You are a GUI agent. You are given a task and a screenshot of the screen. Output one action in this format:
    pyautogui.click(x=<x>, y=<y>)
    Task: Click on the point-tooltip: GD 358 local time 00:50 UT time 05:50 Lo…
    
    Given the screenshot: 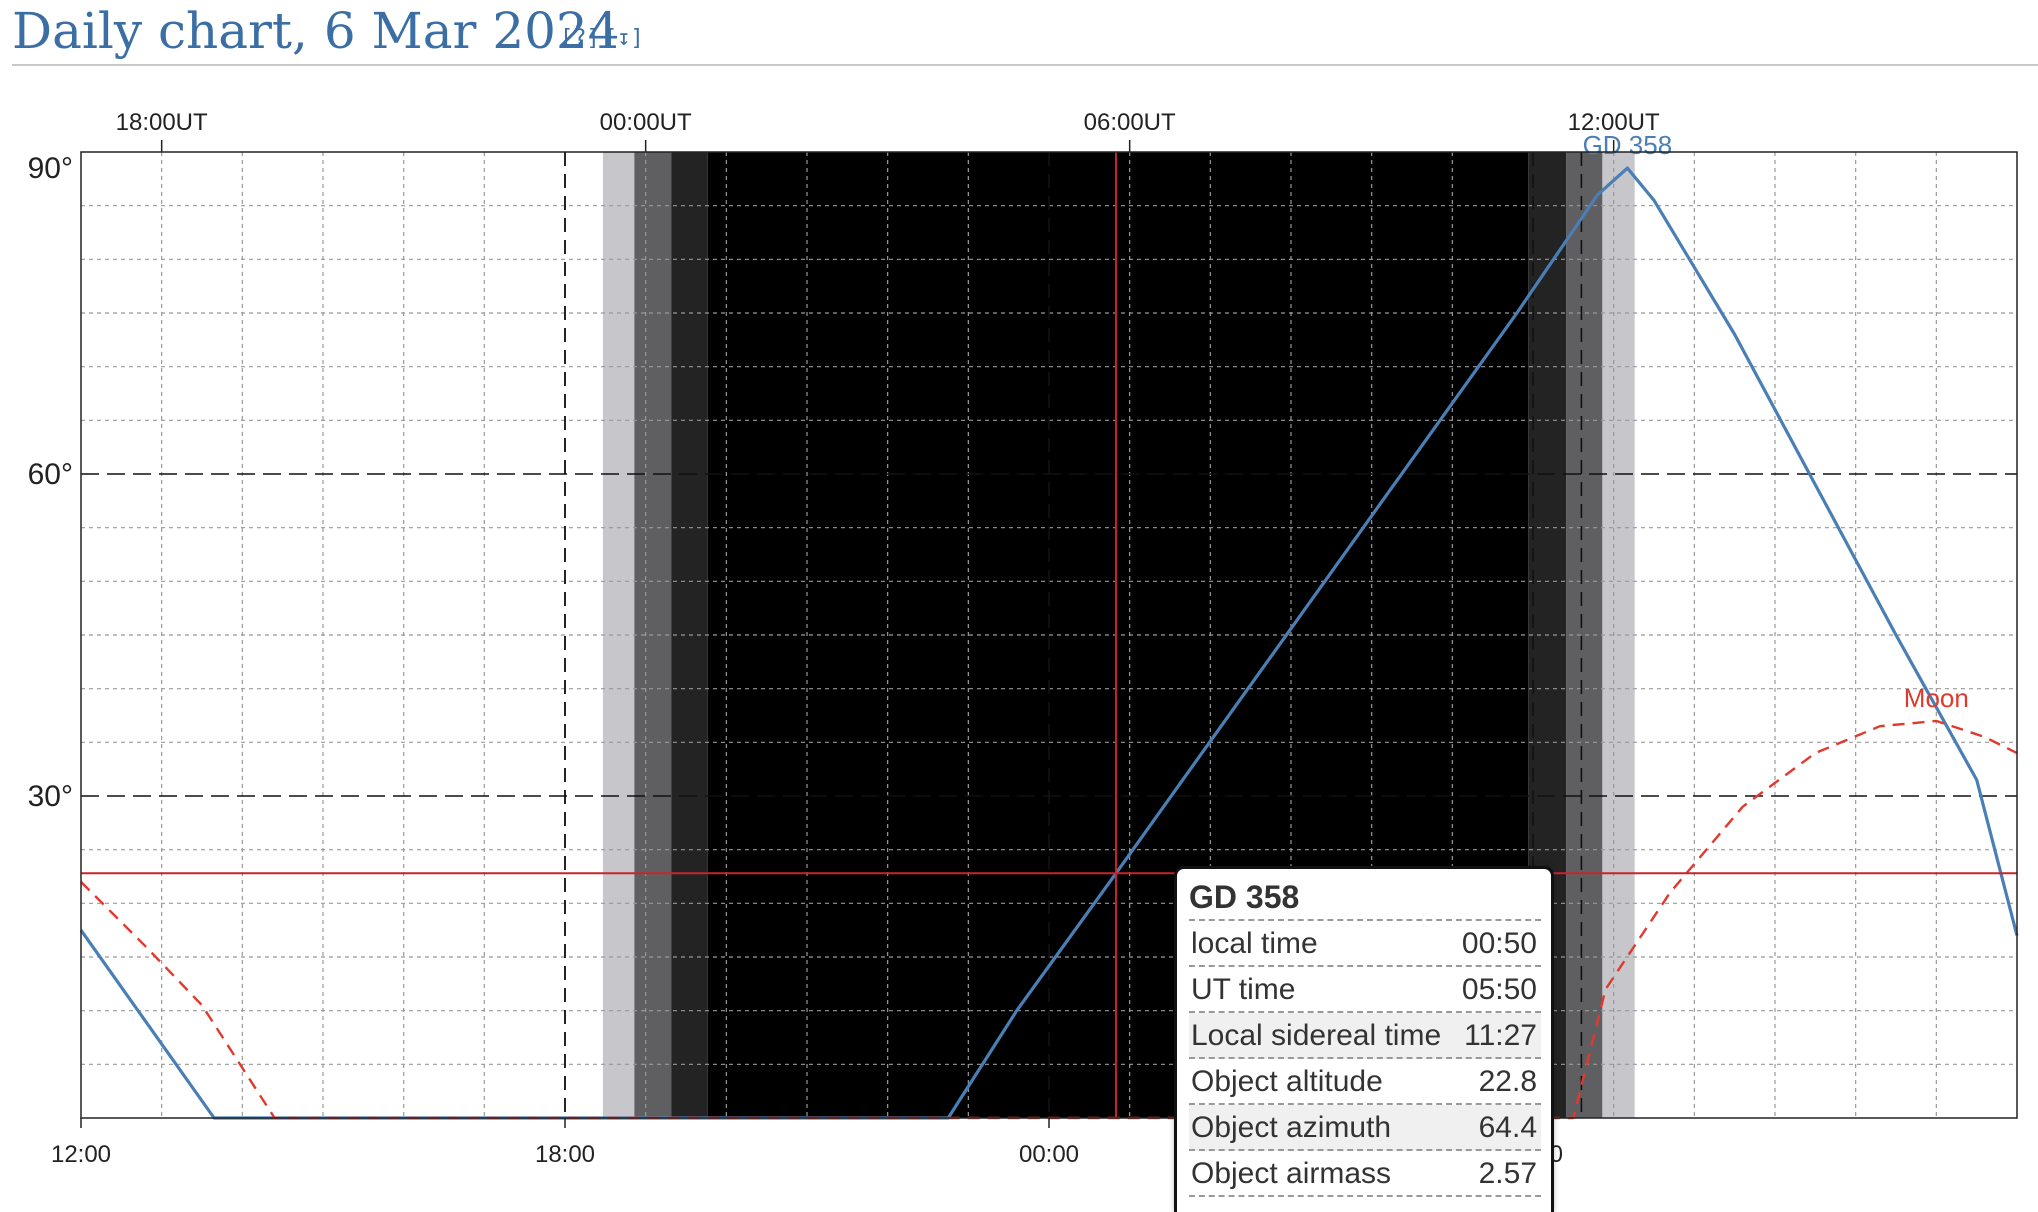 What is the action you would take?
    pyautogui.click(x=1364, y=1039)
    